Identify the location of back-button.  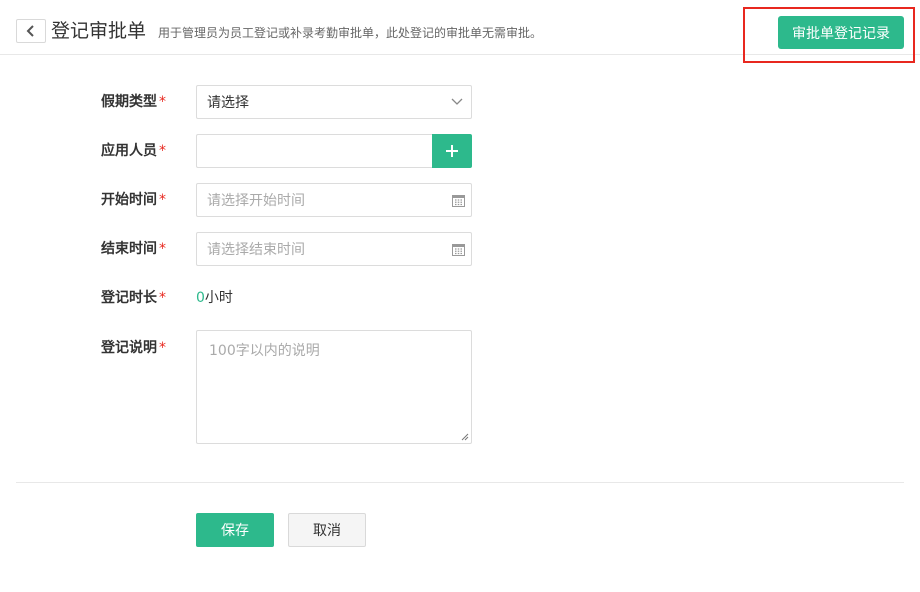
(31, 31).